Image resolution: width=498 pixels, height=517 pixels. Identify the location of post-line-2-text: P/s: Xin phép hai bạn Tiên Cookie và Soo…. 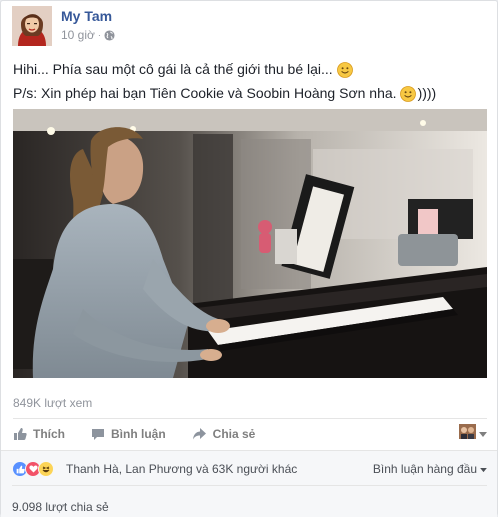
(205, 93).